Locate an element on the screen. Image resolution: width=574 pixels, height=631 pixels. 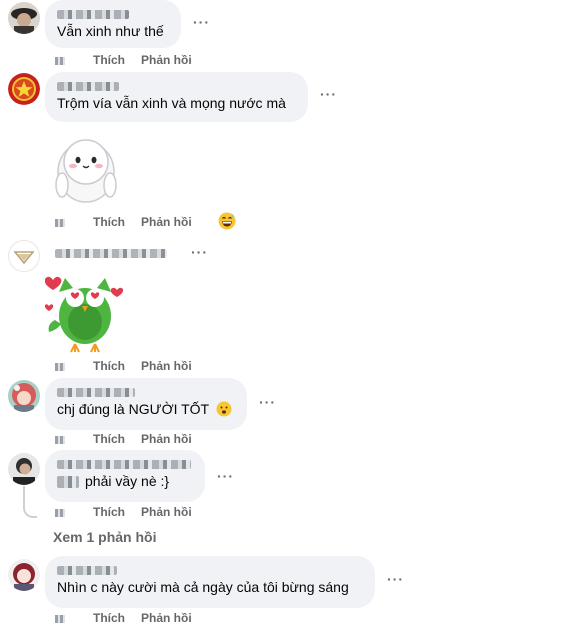
comment-bubble: phải vầy nè :} is located at coordinates (125, 476).